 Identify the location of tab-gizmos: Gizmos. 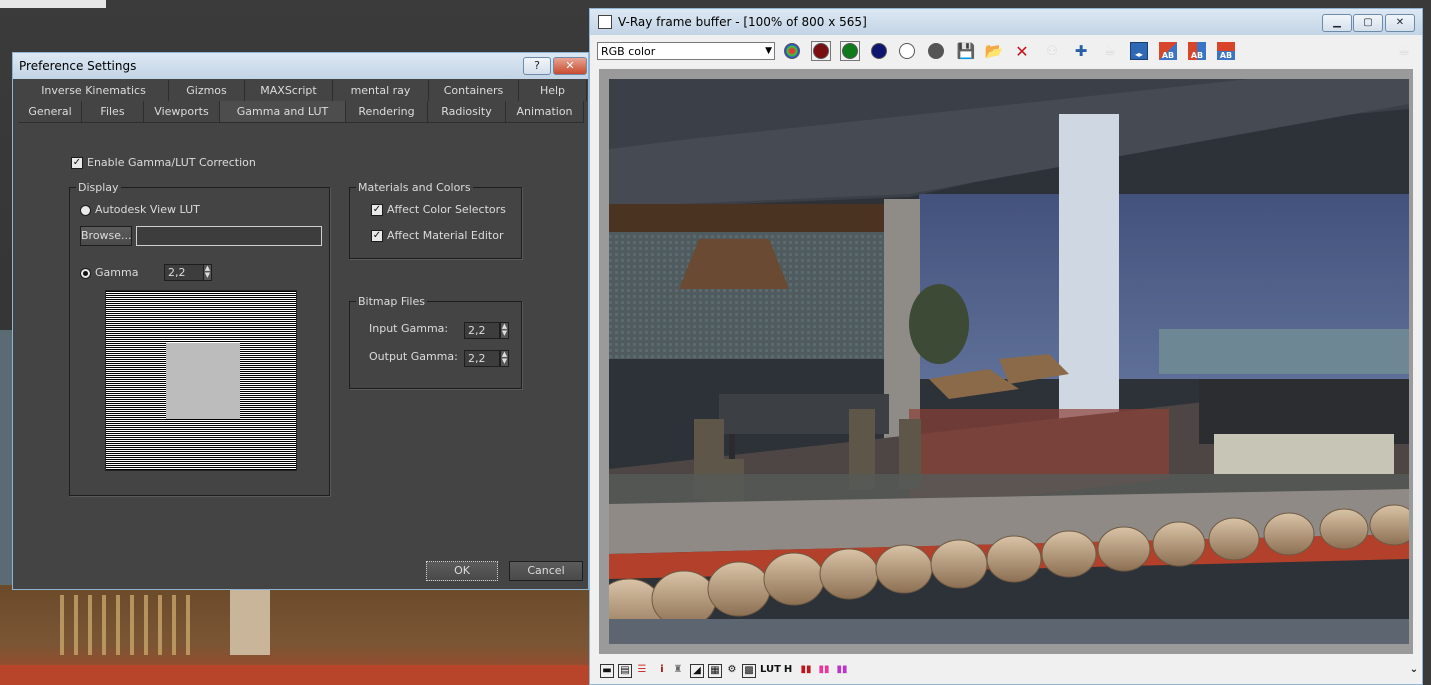
(207, 90).